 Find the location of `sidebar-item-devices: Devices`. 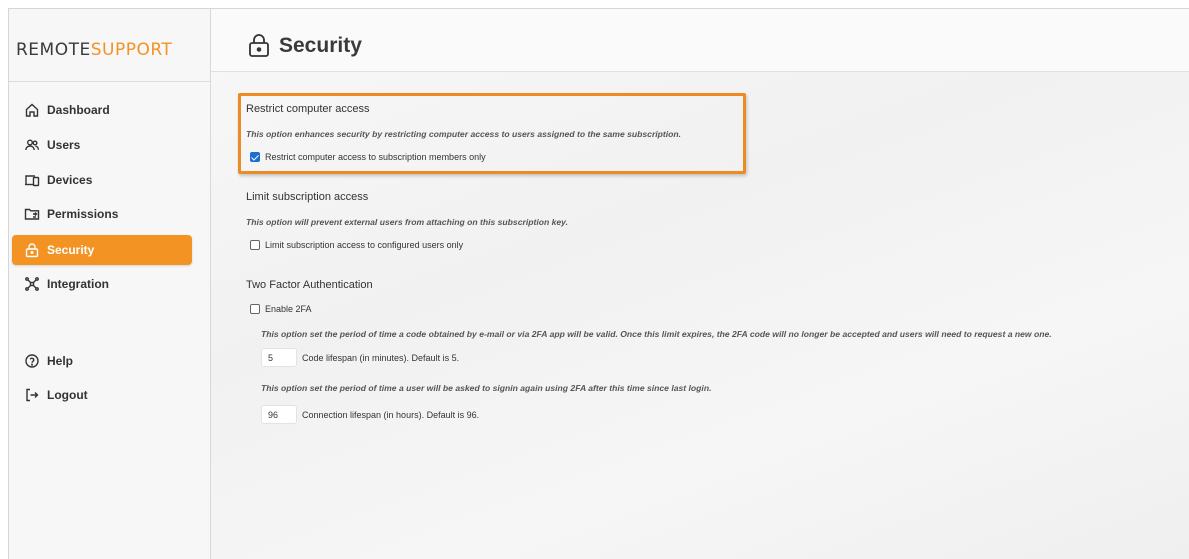

sidebar-item-devices: Devices is located at coordinates (102, 180).